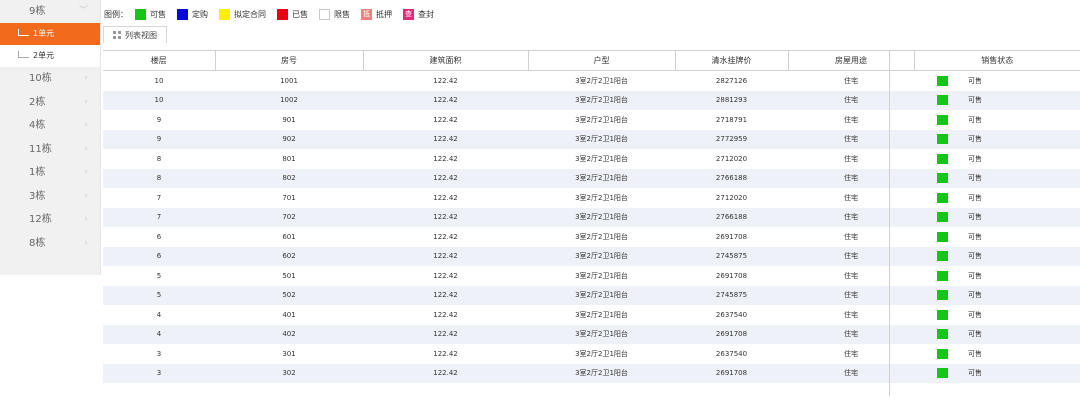 This screenshot has height=415, width=1080. I want to click on sidebar-item-building: 10栋 ›, so click(50, 79).